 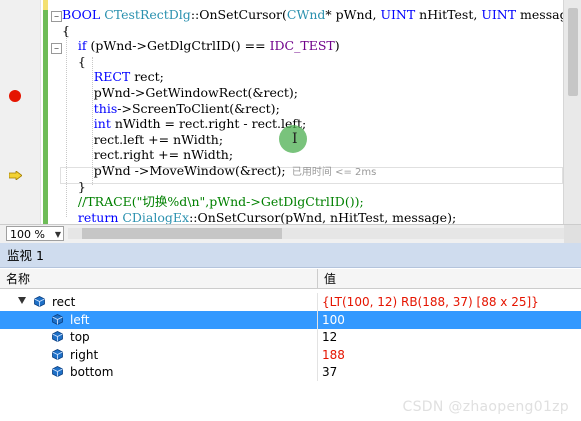 What do you see at coordinates (45, 112) in the screenshot?
I see `change-tracking-bar` at bounding box center [45, 112].